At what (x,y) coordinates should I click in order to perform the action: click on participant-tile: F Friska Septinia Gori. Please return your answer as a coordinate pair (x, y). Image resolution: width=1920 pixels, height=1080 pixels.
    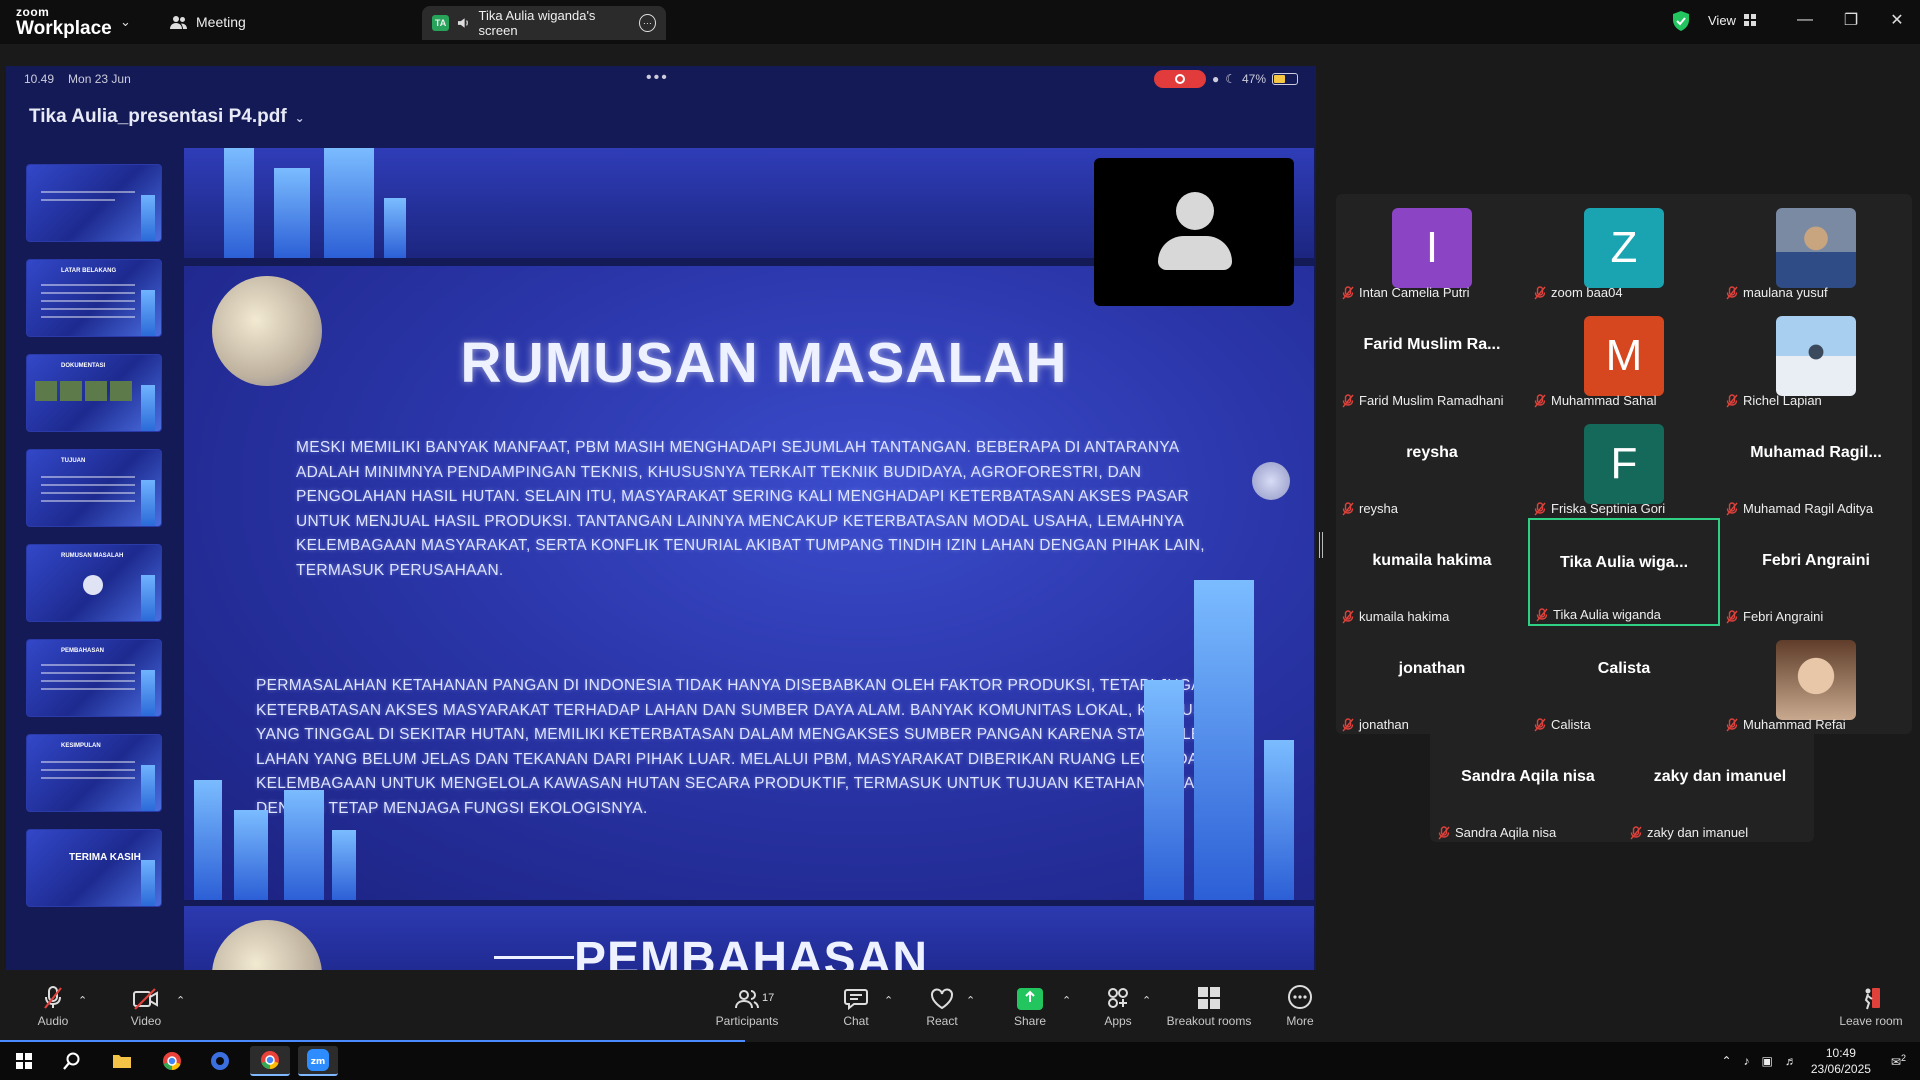
    Looking at the image, I should click on (1624, 464).